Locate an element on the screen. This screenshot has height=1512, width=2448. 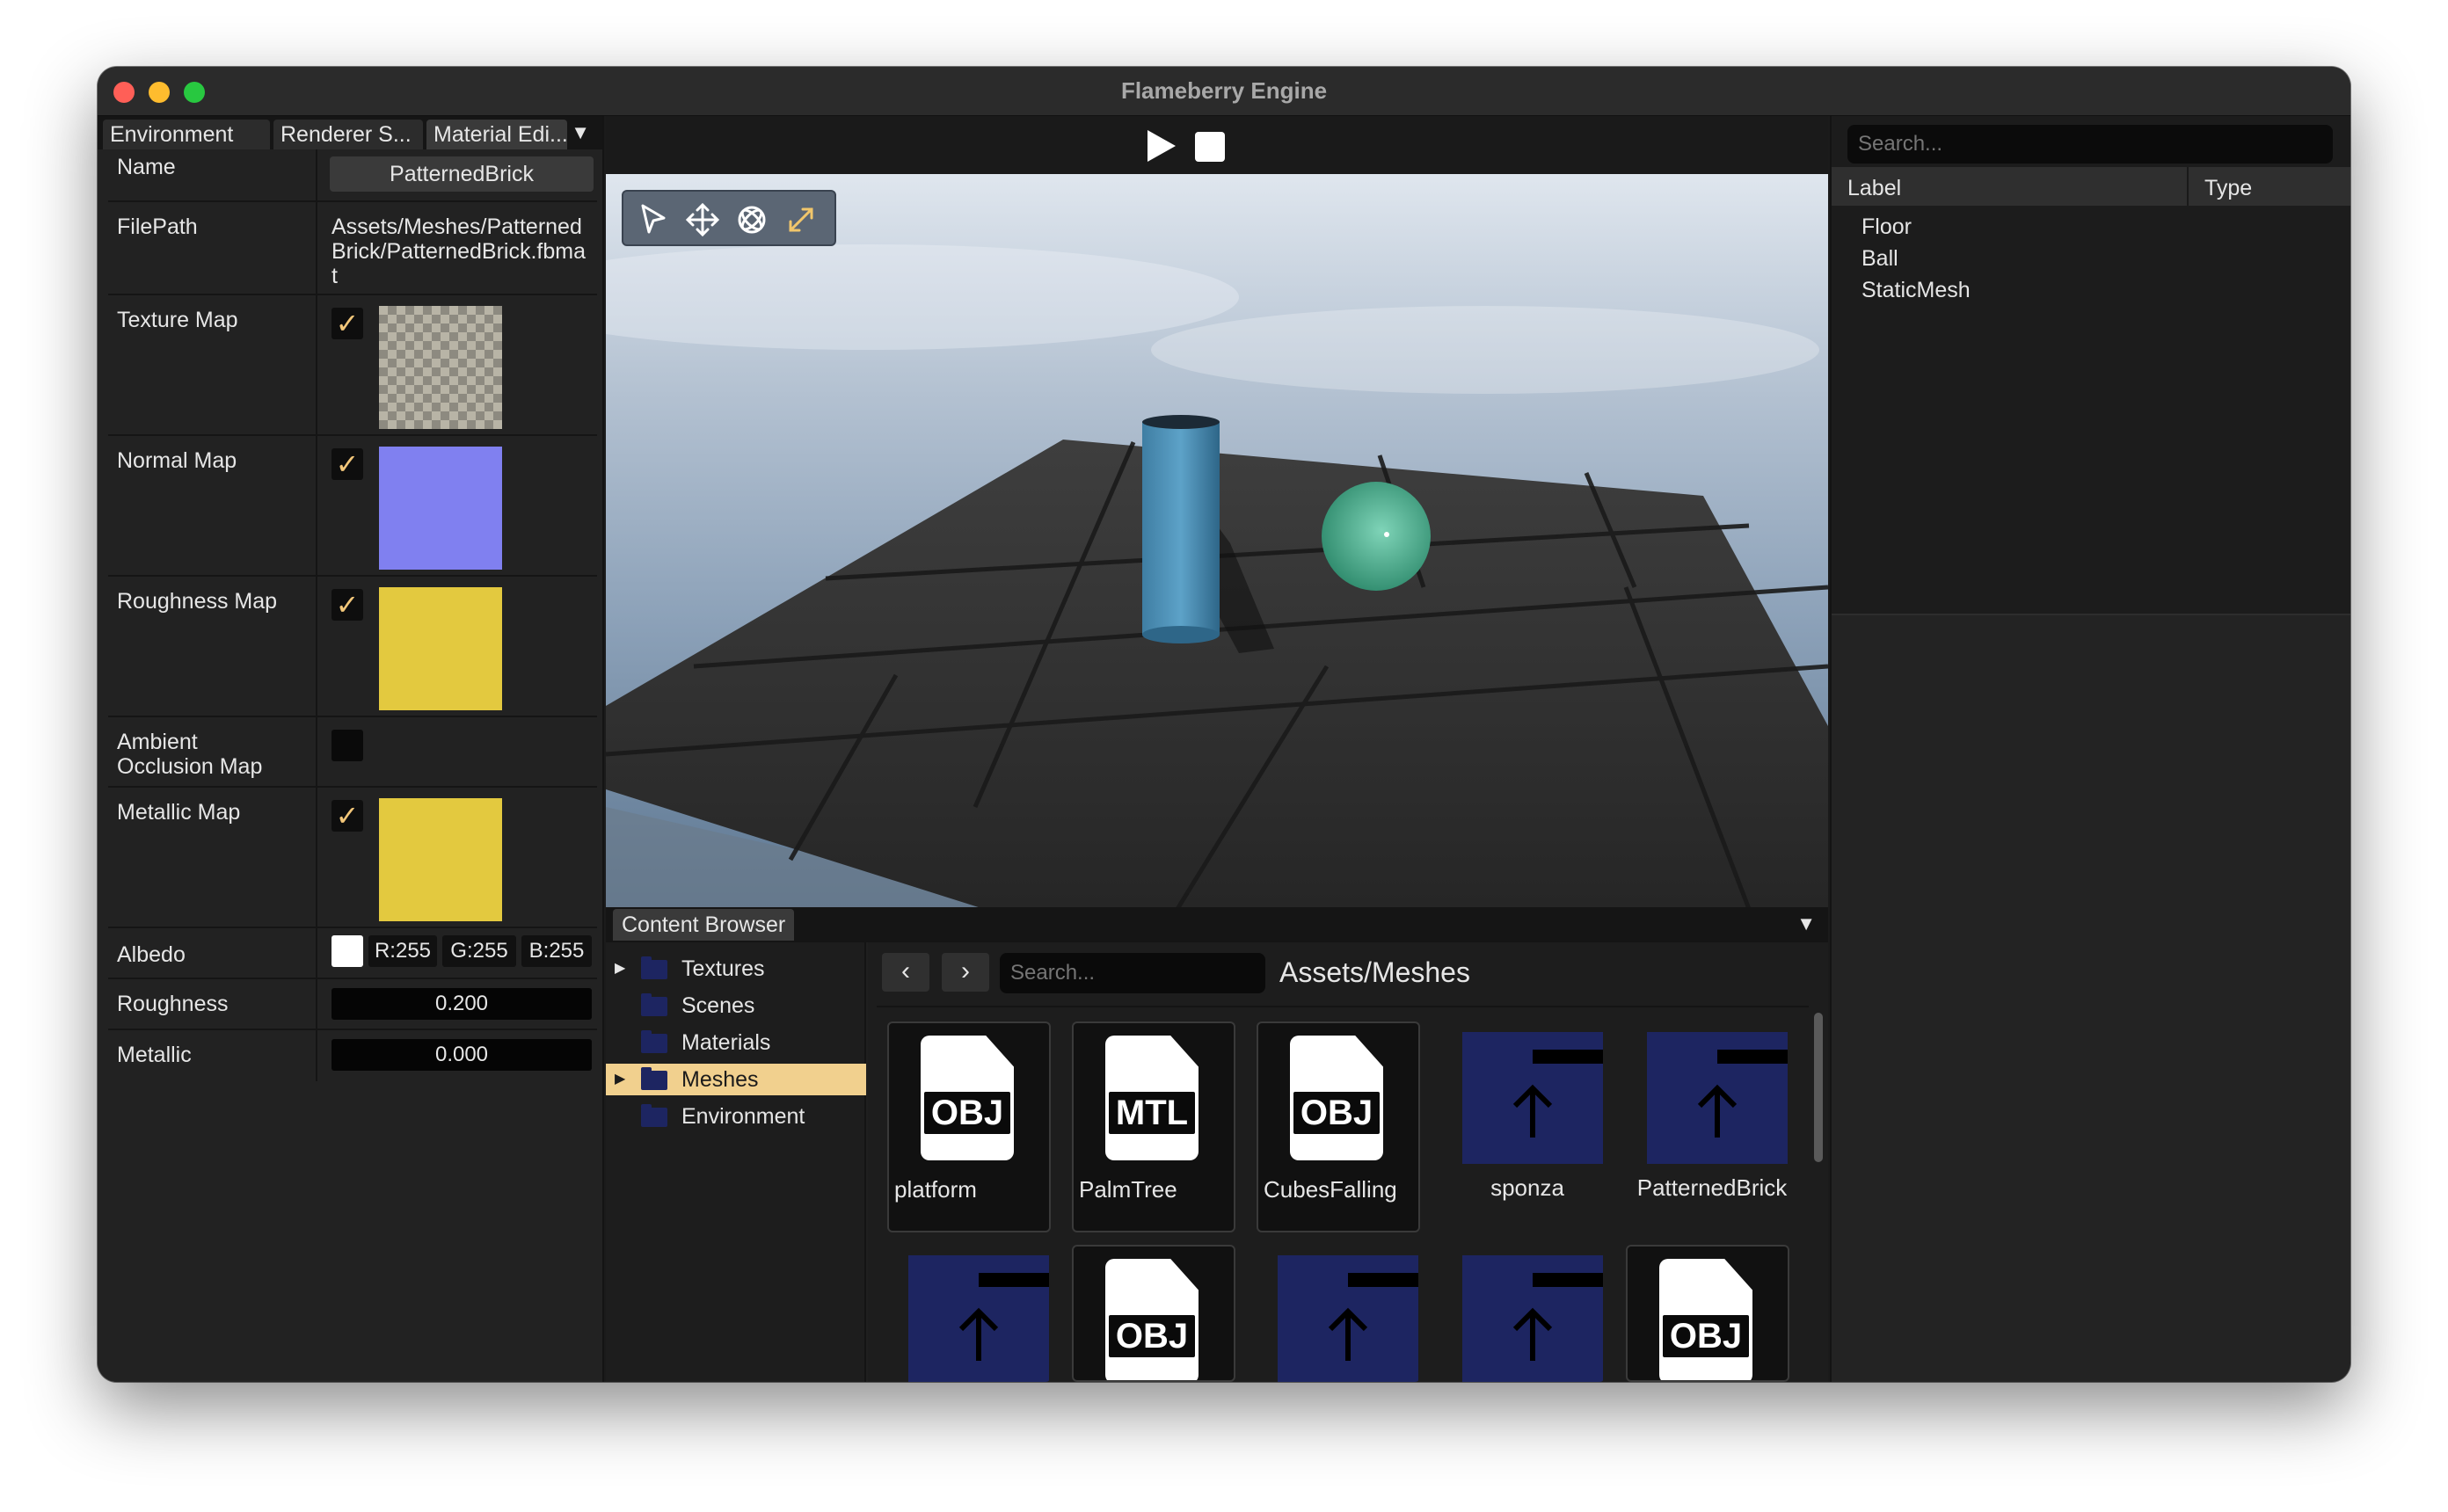
normal-map-checkbox: ✓ is located at coordinates (347, 464).